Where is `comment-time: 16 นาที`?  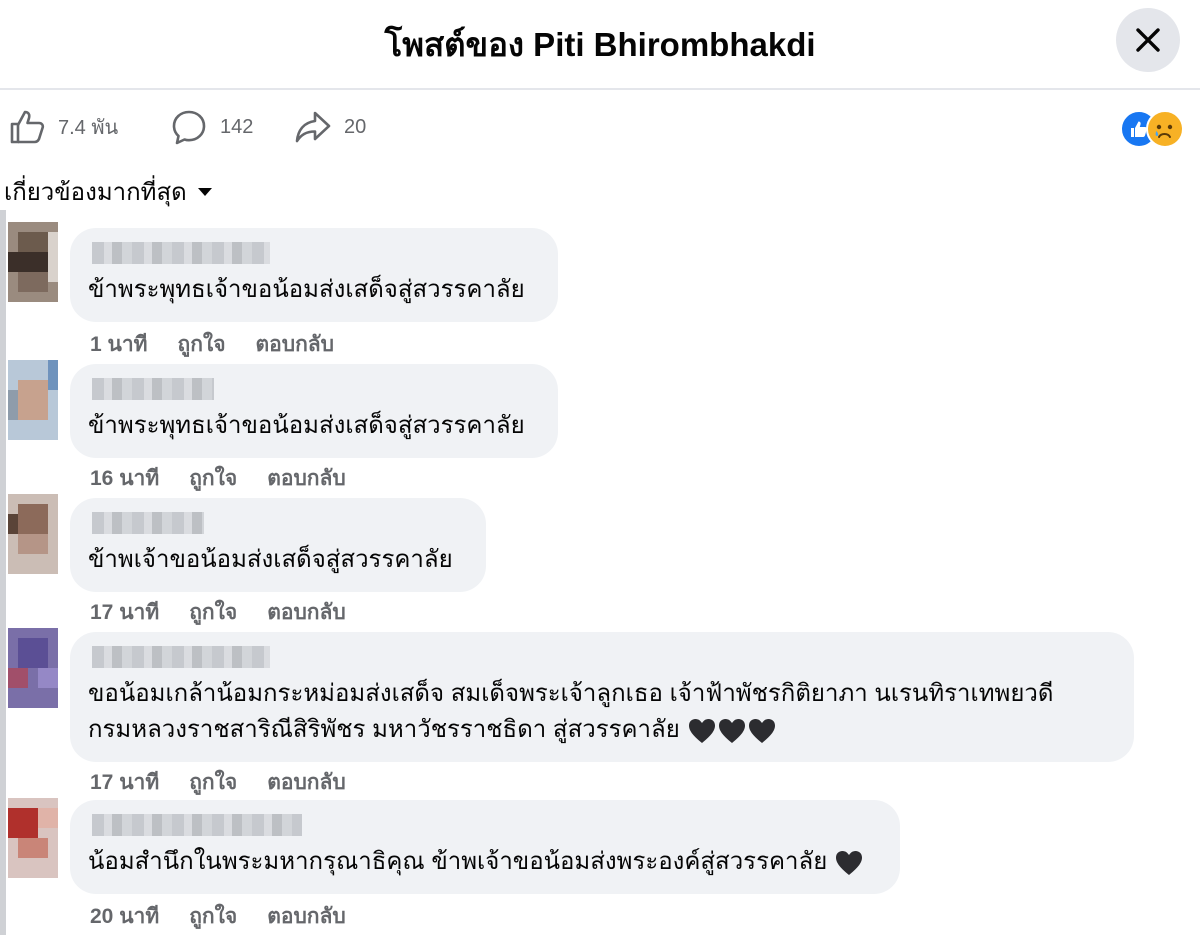
comment-time: 16 นาที is located at coordinates (124, 478).